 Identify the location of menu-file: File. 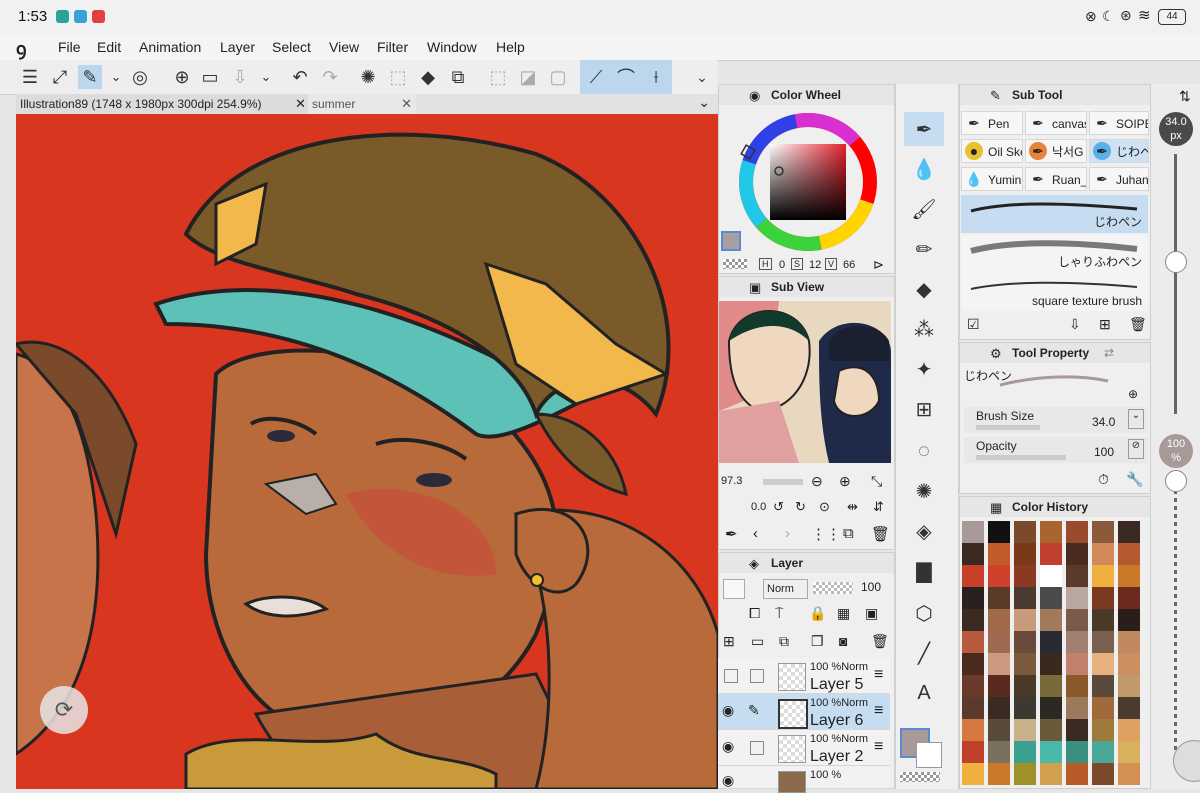
(69, 47).